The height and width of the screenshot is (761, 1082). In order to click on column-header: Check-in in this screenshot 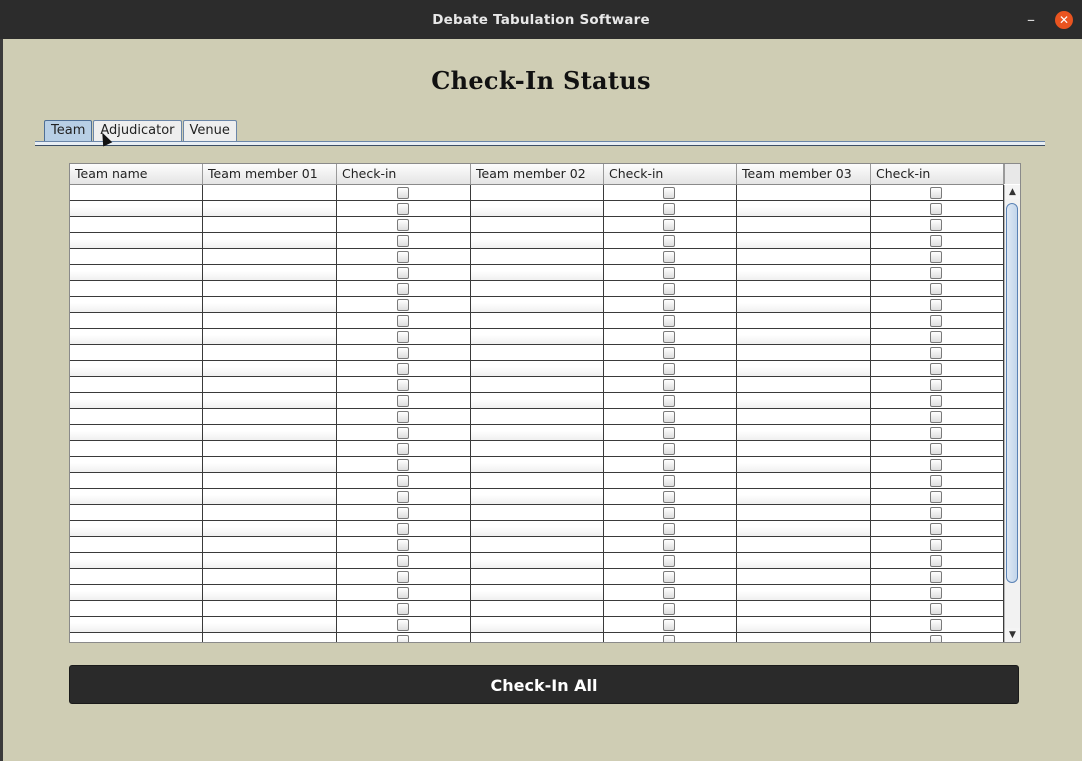, I will do `click(937, 174)`.